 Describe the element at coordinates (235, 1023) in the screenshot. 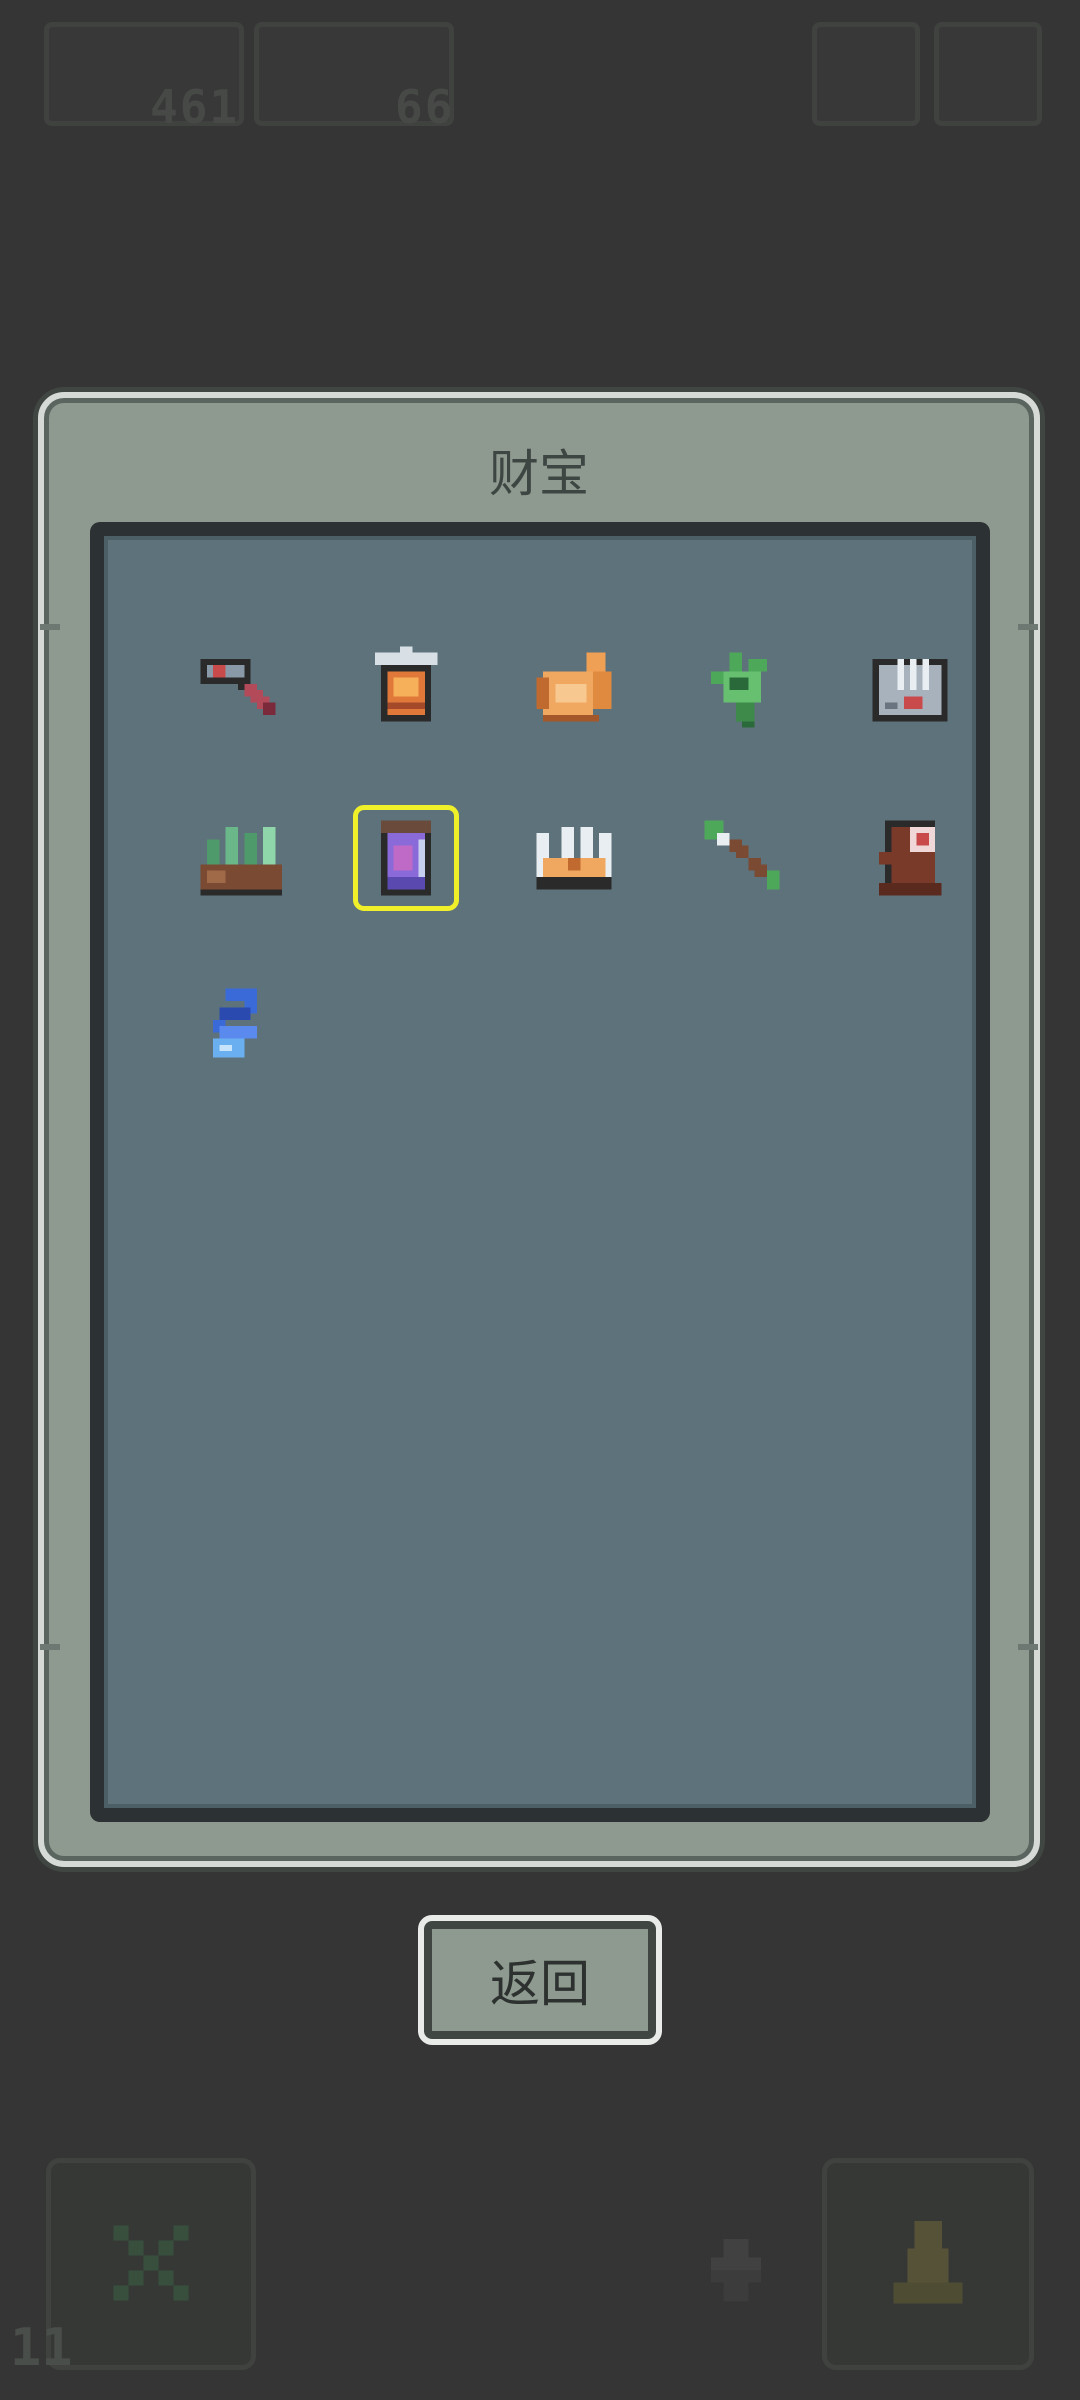

I see `blue-ribbon-icon` at that location.